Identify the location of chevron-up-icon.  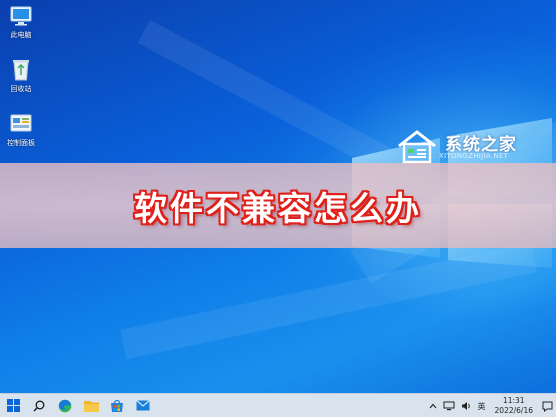
(432, 406).